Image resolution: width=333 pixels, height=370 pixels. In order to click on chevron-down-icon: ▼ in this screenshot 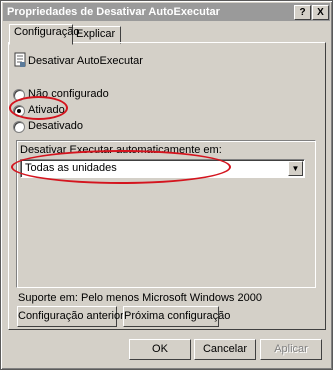, I will do `click(295, 168)`.